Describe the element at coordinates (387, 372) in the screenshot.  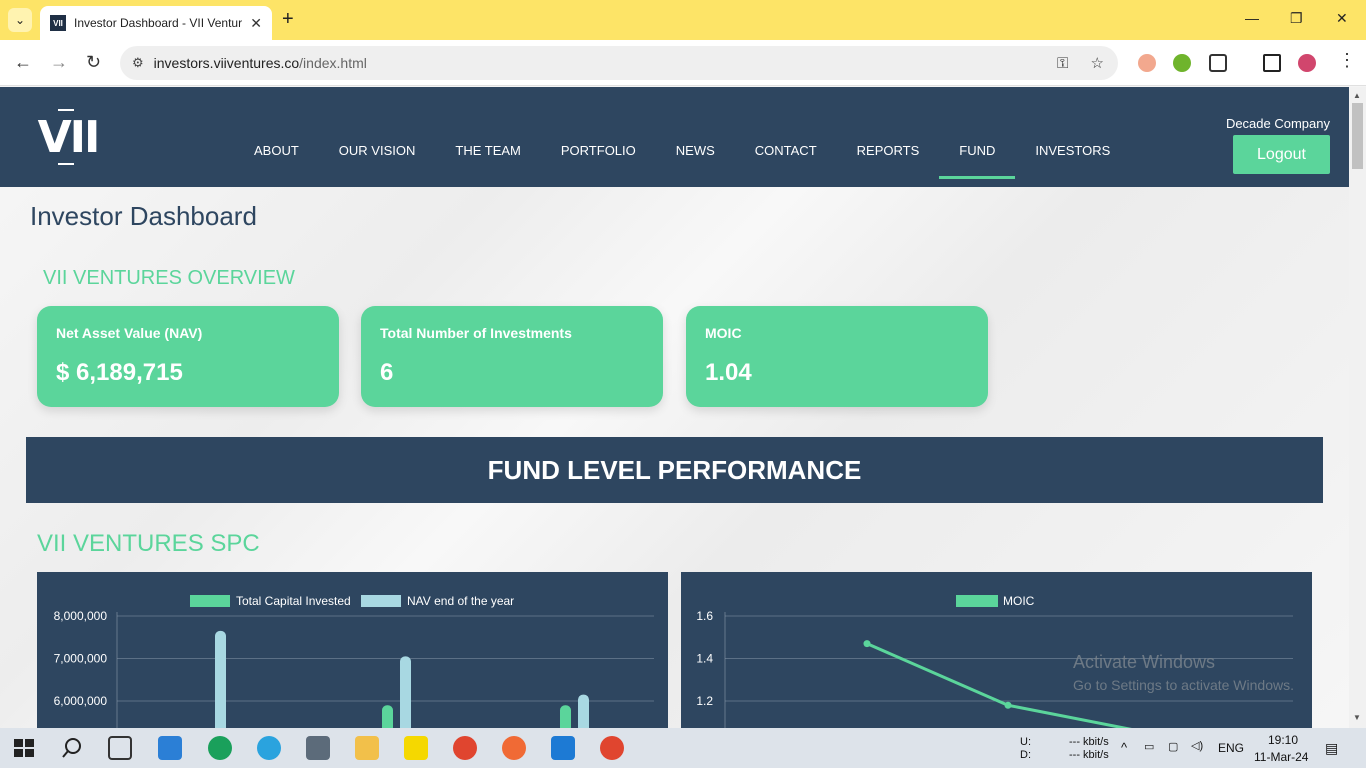
I see `card-value: 6` at that location.